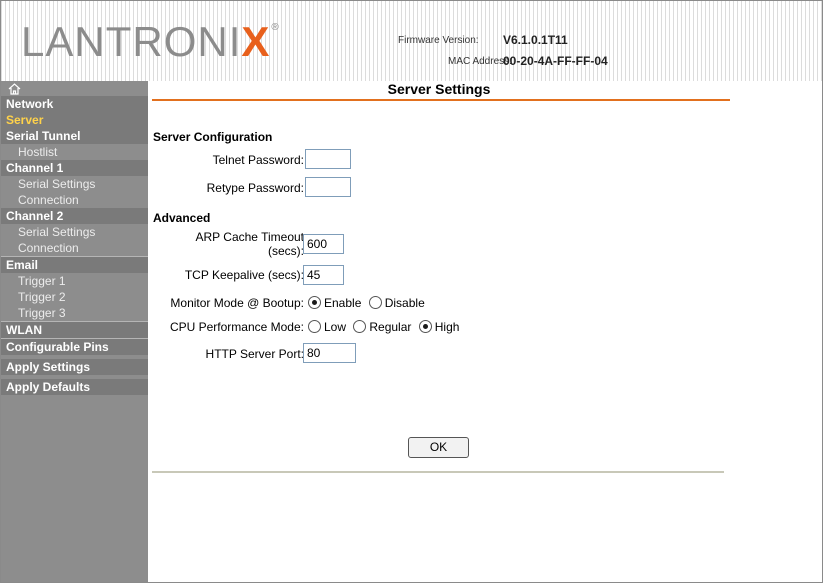 This screenshot has height=583, width=823. I want to click on cpu-mode-low-option: Low, so click(327, 327).